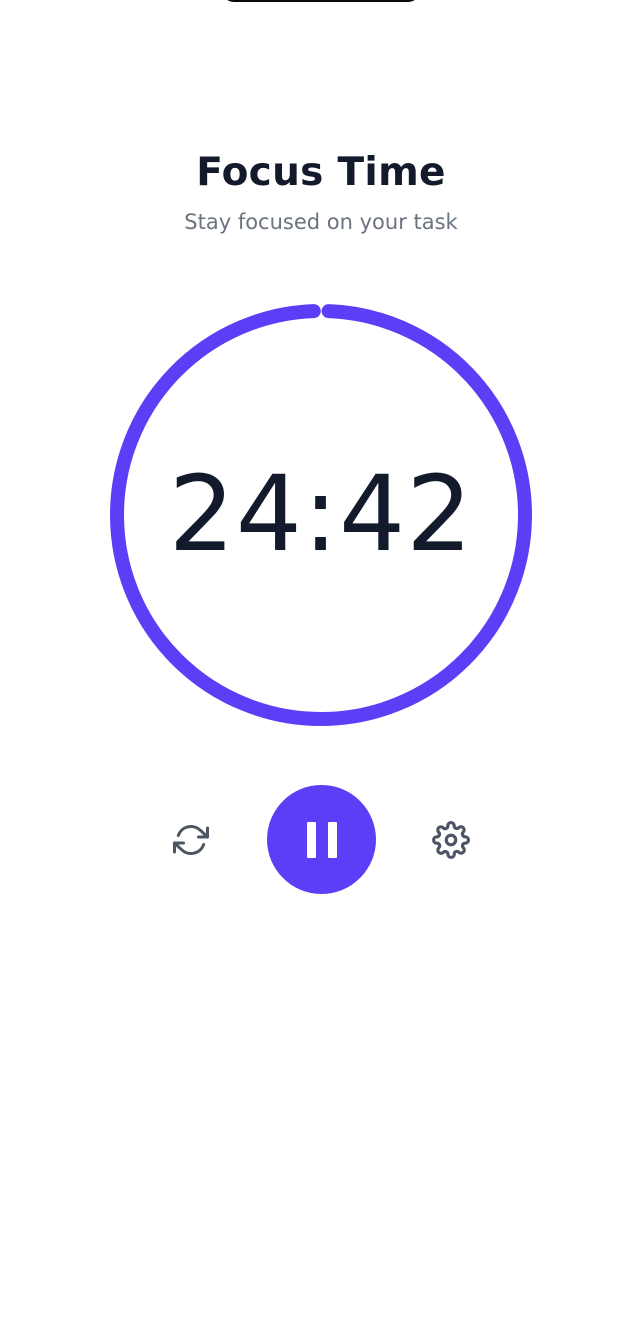 Image resolution: width=642 pixels, height=1330 pixels. What do you see at coordinates (321, 1) in the screenshot?
I see `device-notch` at bounding box center [321, 1].